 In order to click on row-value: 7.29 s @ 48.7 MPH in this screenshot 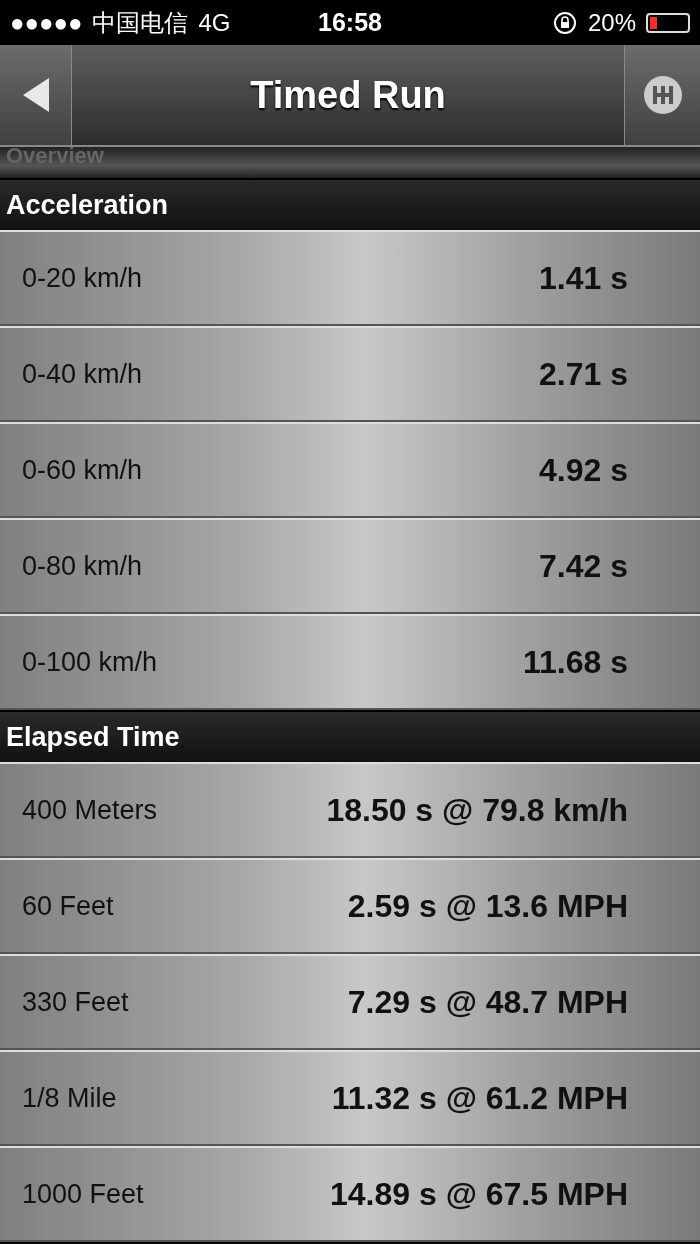, I will do `click(487, 1002)`.